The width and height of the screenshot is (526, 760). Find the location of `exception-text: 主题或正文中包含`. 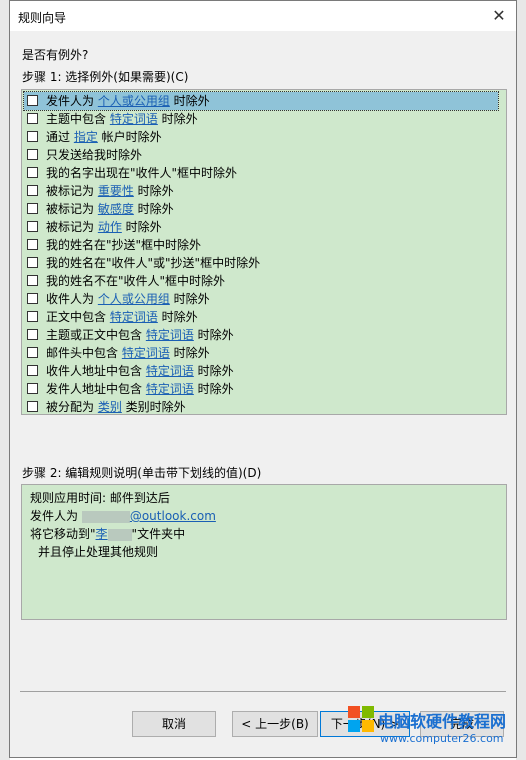

exception-text: 主题或正文中包含 is located at coordinates (96, 335).